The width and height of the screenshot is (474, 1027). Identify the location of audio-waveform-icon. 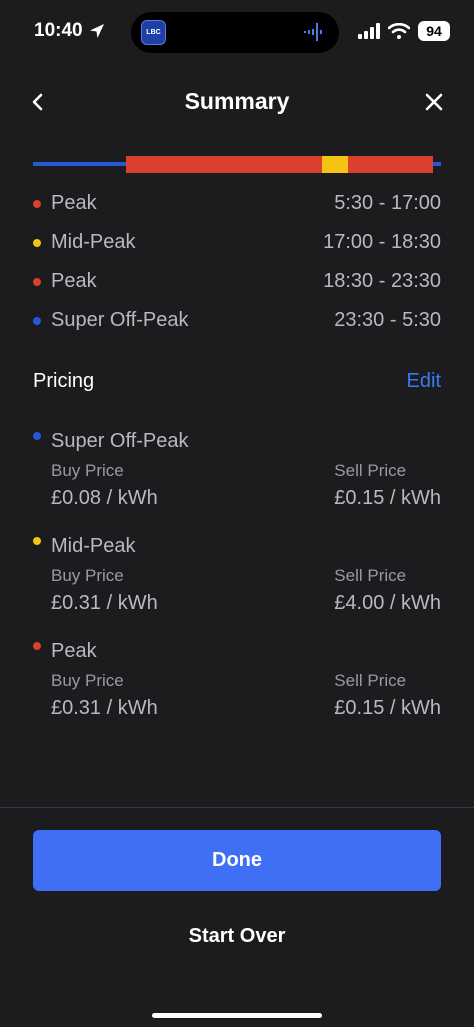
(313, 32).